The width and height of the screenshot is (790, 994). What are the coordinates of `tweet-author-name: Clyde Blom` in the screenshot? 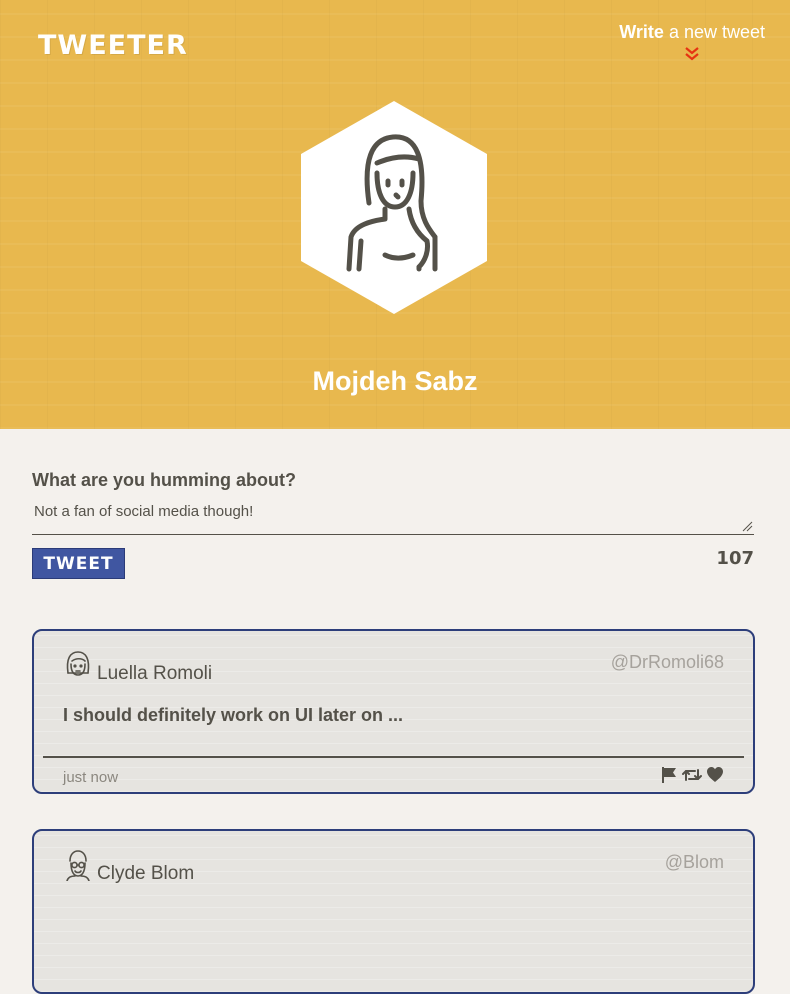 It's located at (146, 873).